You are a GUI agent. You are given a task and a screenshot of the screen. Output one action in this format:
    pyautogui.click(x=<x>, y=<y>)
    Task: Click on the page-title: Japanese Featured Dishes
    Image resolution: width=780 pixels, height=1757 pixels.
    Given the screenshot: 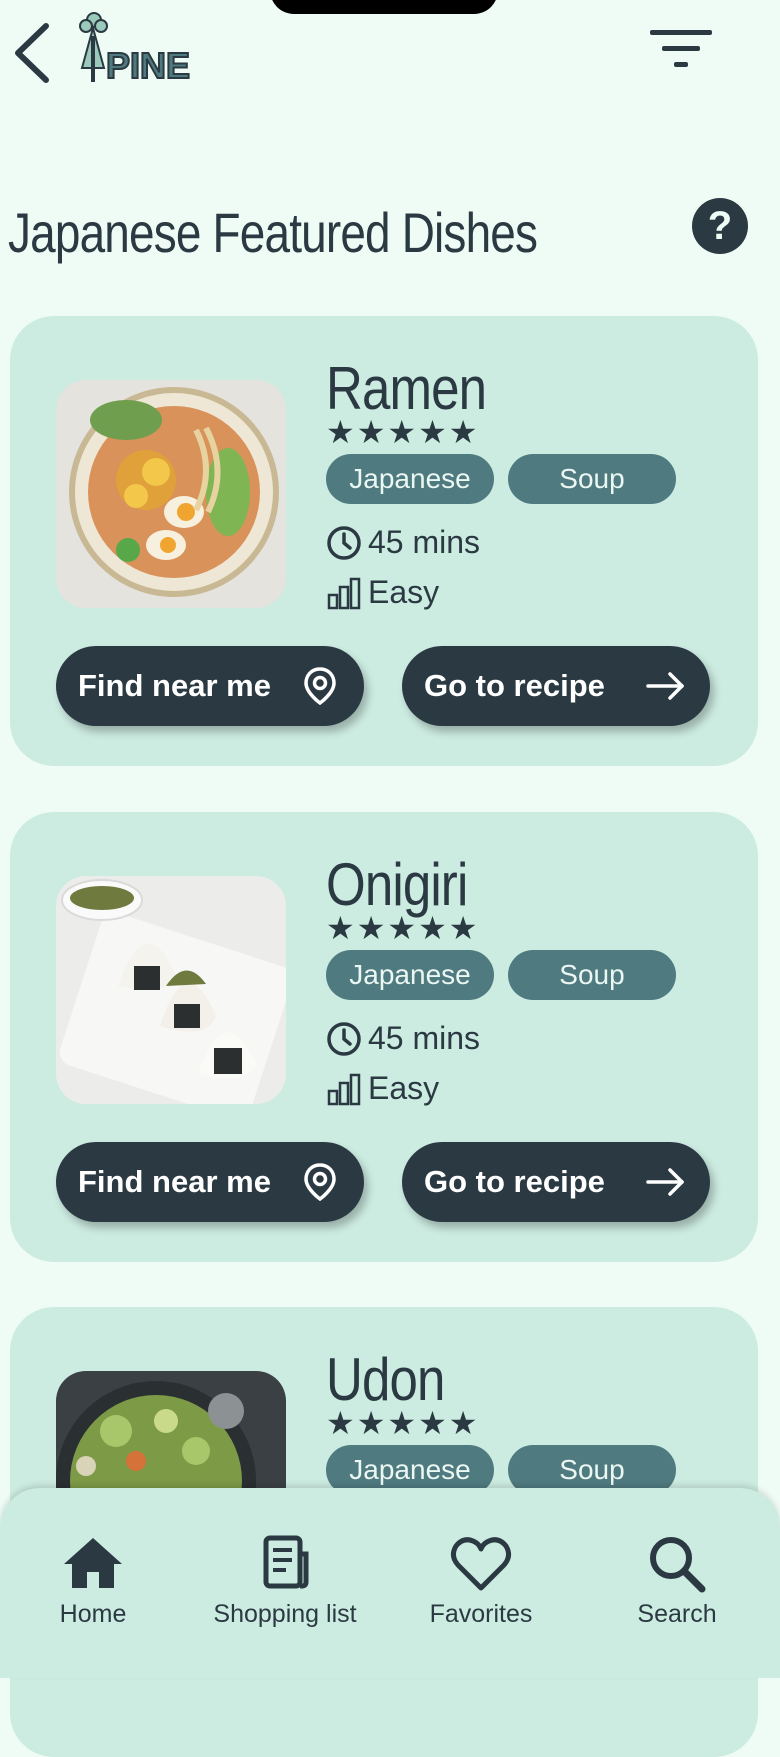 What is the action you would take?
    pyautogui.click(x=273, y=232)
    